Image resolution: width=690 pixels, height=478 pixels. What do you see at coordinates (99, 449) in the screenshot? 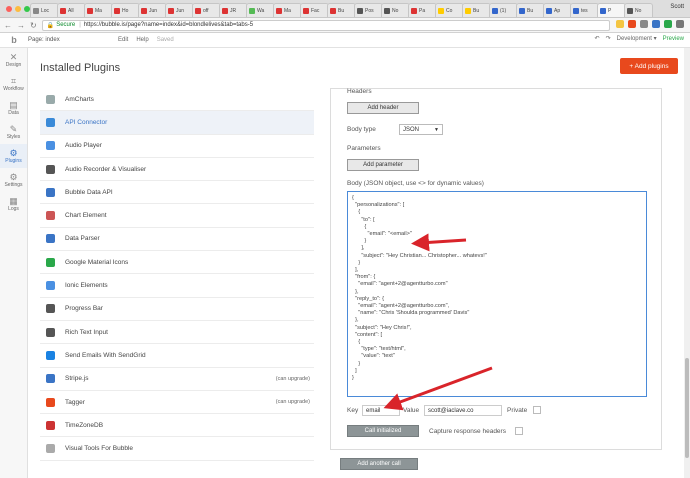
I see `plugin-name: Visual Tools For Bubble` at bounding box center [99, 449].